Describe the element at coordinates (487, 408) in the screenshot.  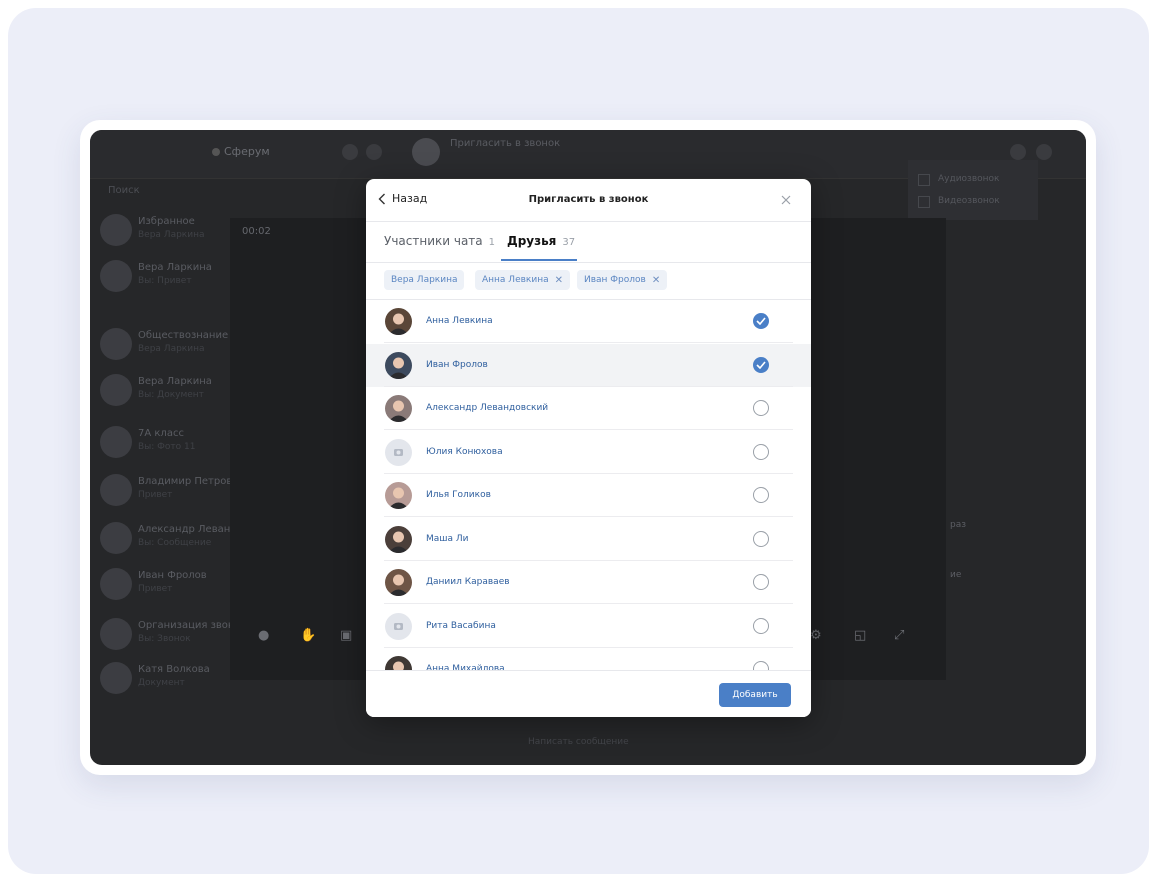
I see `contact-name: Александр Левандовский` at that location.